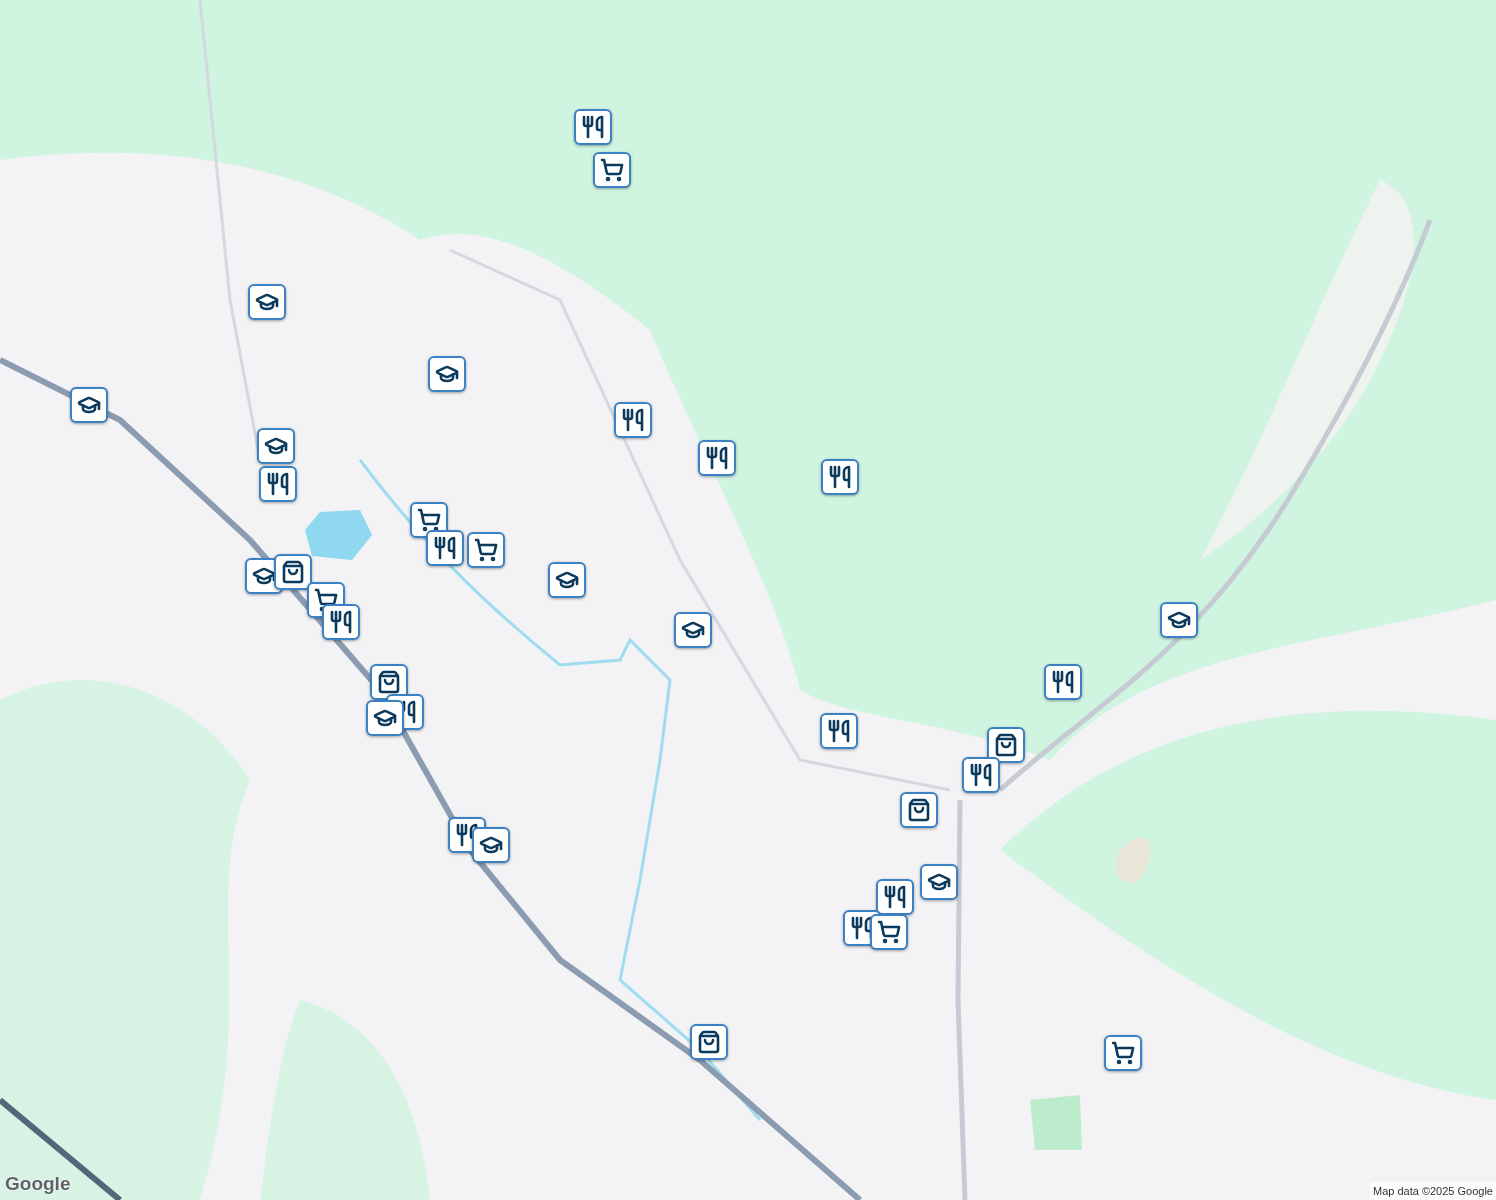 This screenshot has height=1200, width=1496. I want to click on google-logo: Google, so click(38, 1183).